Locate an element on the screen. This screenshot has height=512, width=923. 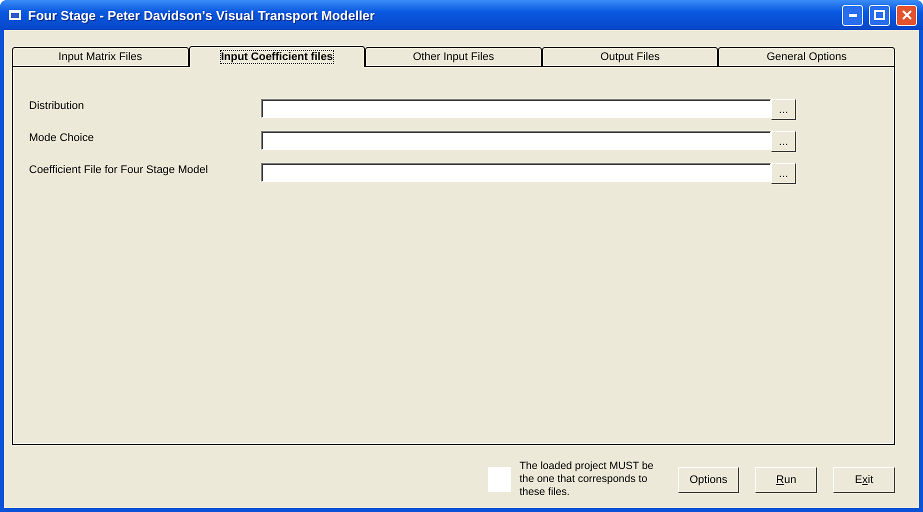
app-icon is located at coordinates (15, 15).